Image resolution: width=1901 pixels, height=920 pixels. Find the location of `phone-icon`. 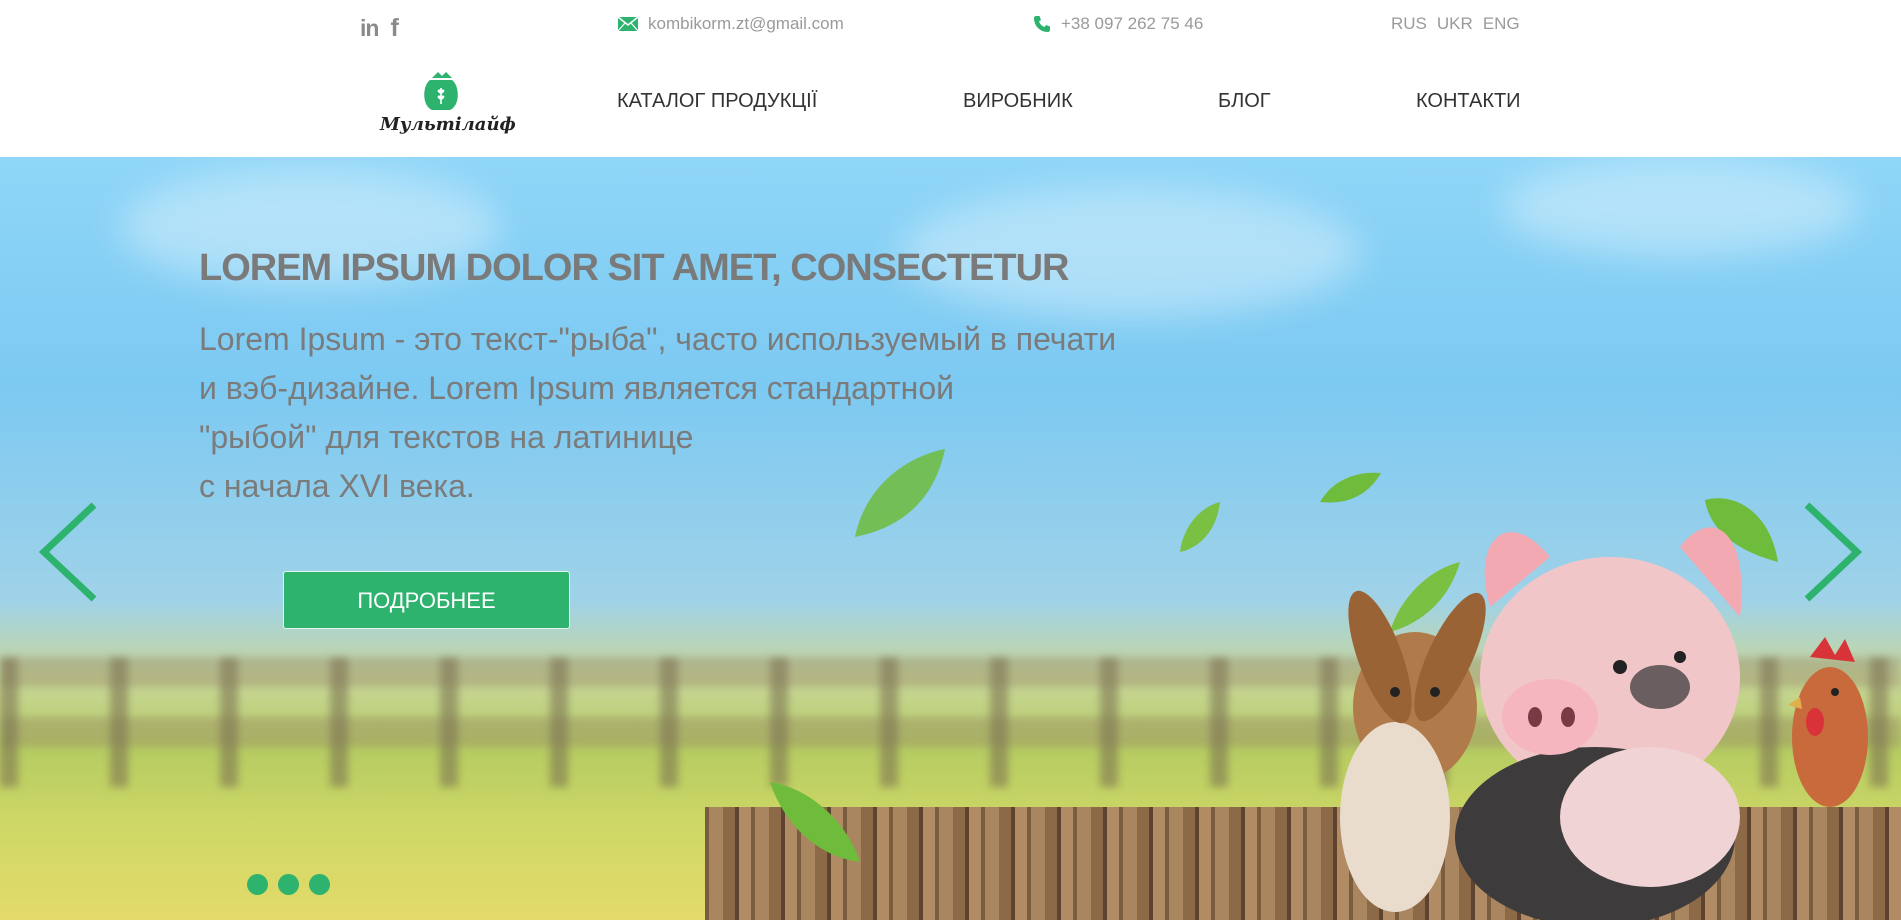

phone-icon is located at coordinates (1042, 24).